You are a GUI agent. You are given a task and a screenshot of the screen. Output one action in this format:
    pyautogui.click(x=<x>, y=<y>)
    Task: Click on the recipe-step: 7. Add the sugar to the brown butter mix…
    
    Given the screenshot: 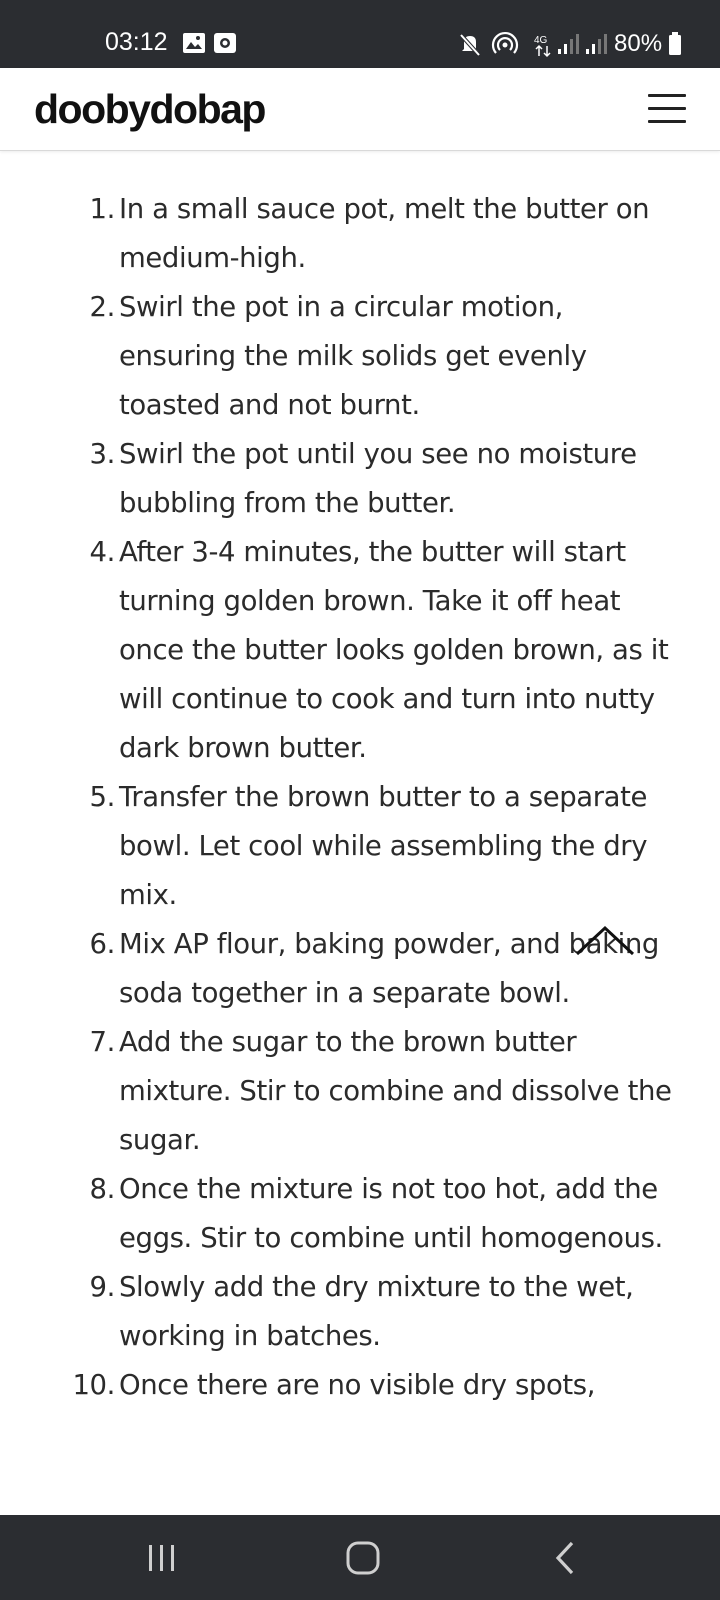 What is the action you would take?
    pyautogui.click(x=360, y=1091)
    